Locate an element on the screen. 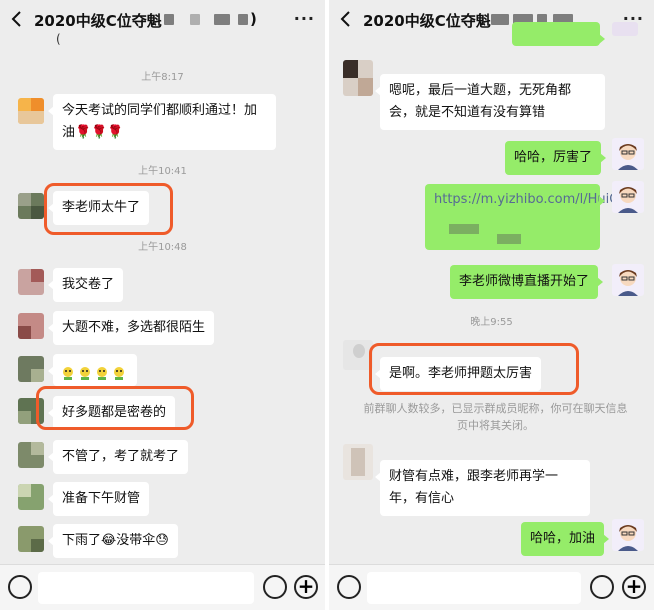  message-bubble: 我交卷了 is located at coordinates (85, 285).